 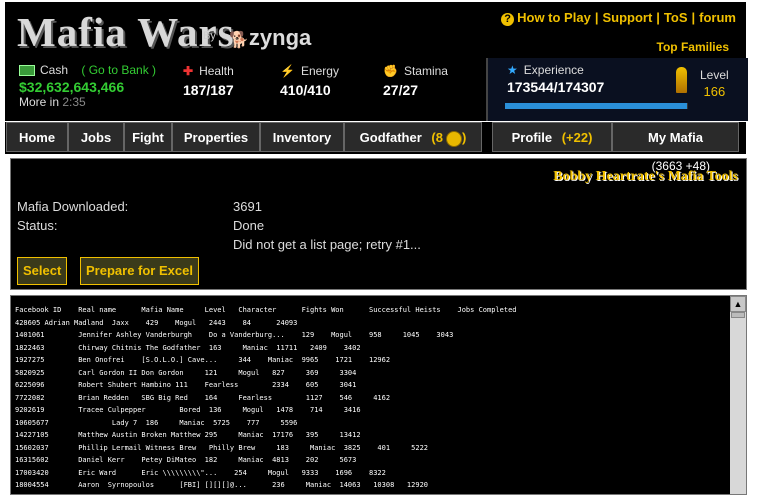 I want to click on godfather-close: ), so click(x=464, y=137).